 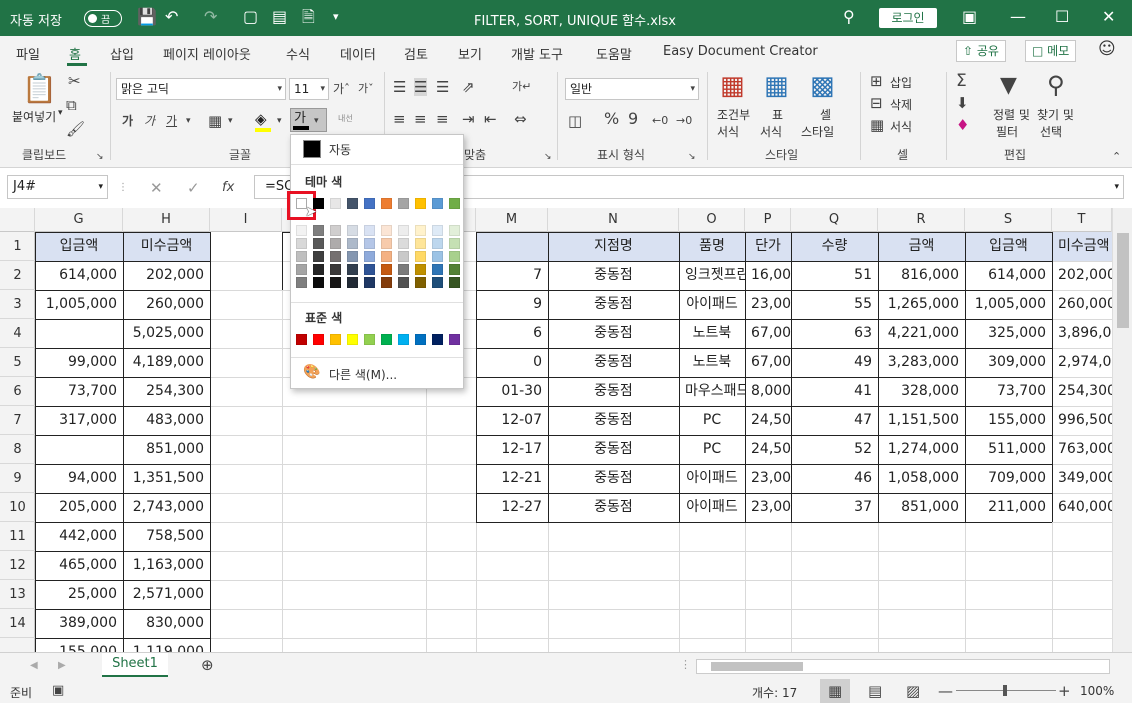 What do you see at coordinates (908, 18) in the screenshot?
I see `login-button: 로그인` at bounding box center [908, 18].